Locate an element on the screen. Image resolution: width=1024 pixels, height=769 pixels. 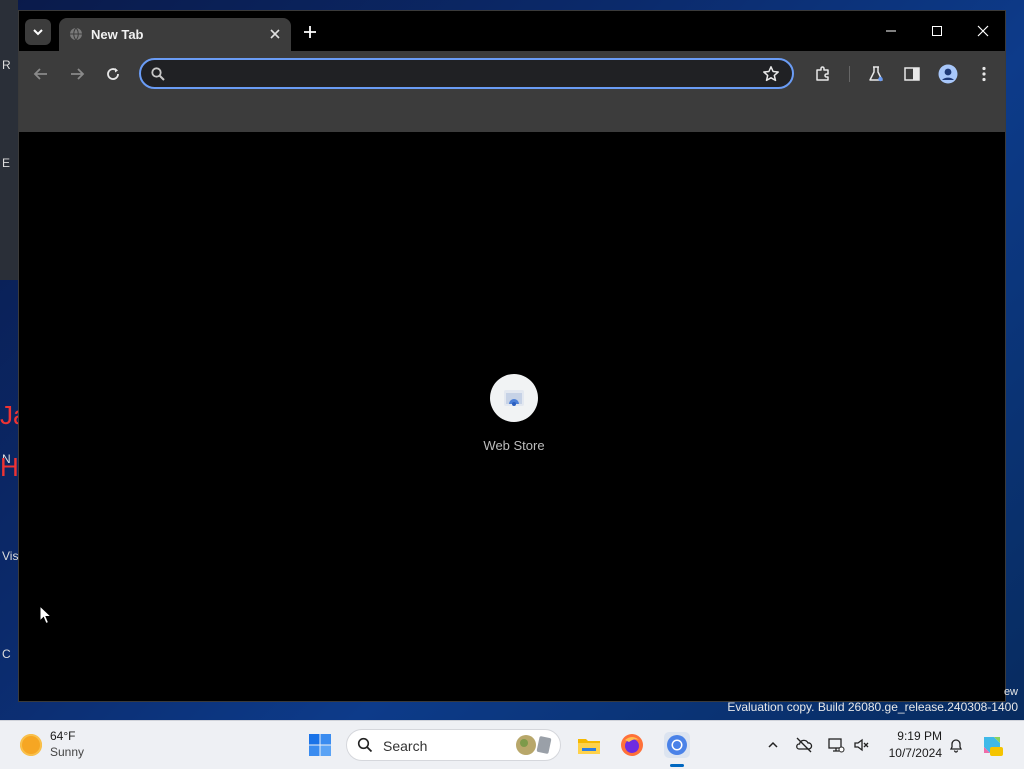
web-store-icon is located at coordinates (514, 398).